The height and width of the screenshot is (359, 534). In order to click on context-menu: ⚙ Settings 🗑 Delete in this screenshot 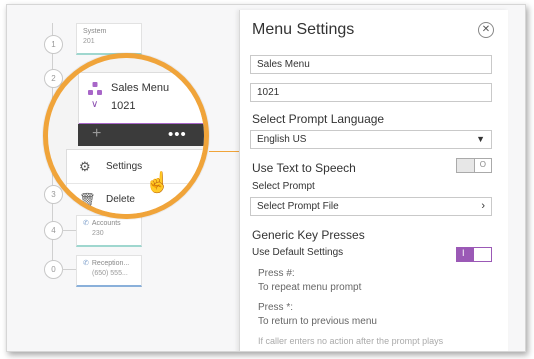, I will do `click(135, 181)`.